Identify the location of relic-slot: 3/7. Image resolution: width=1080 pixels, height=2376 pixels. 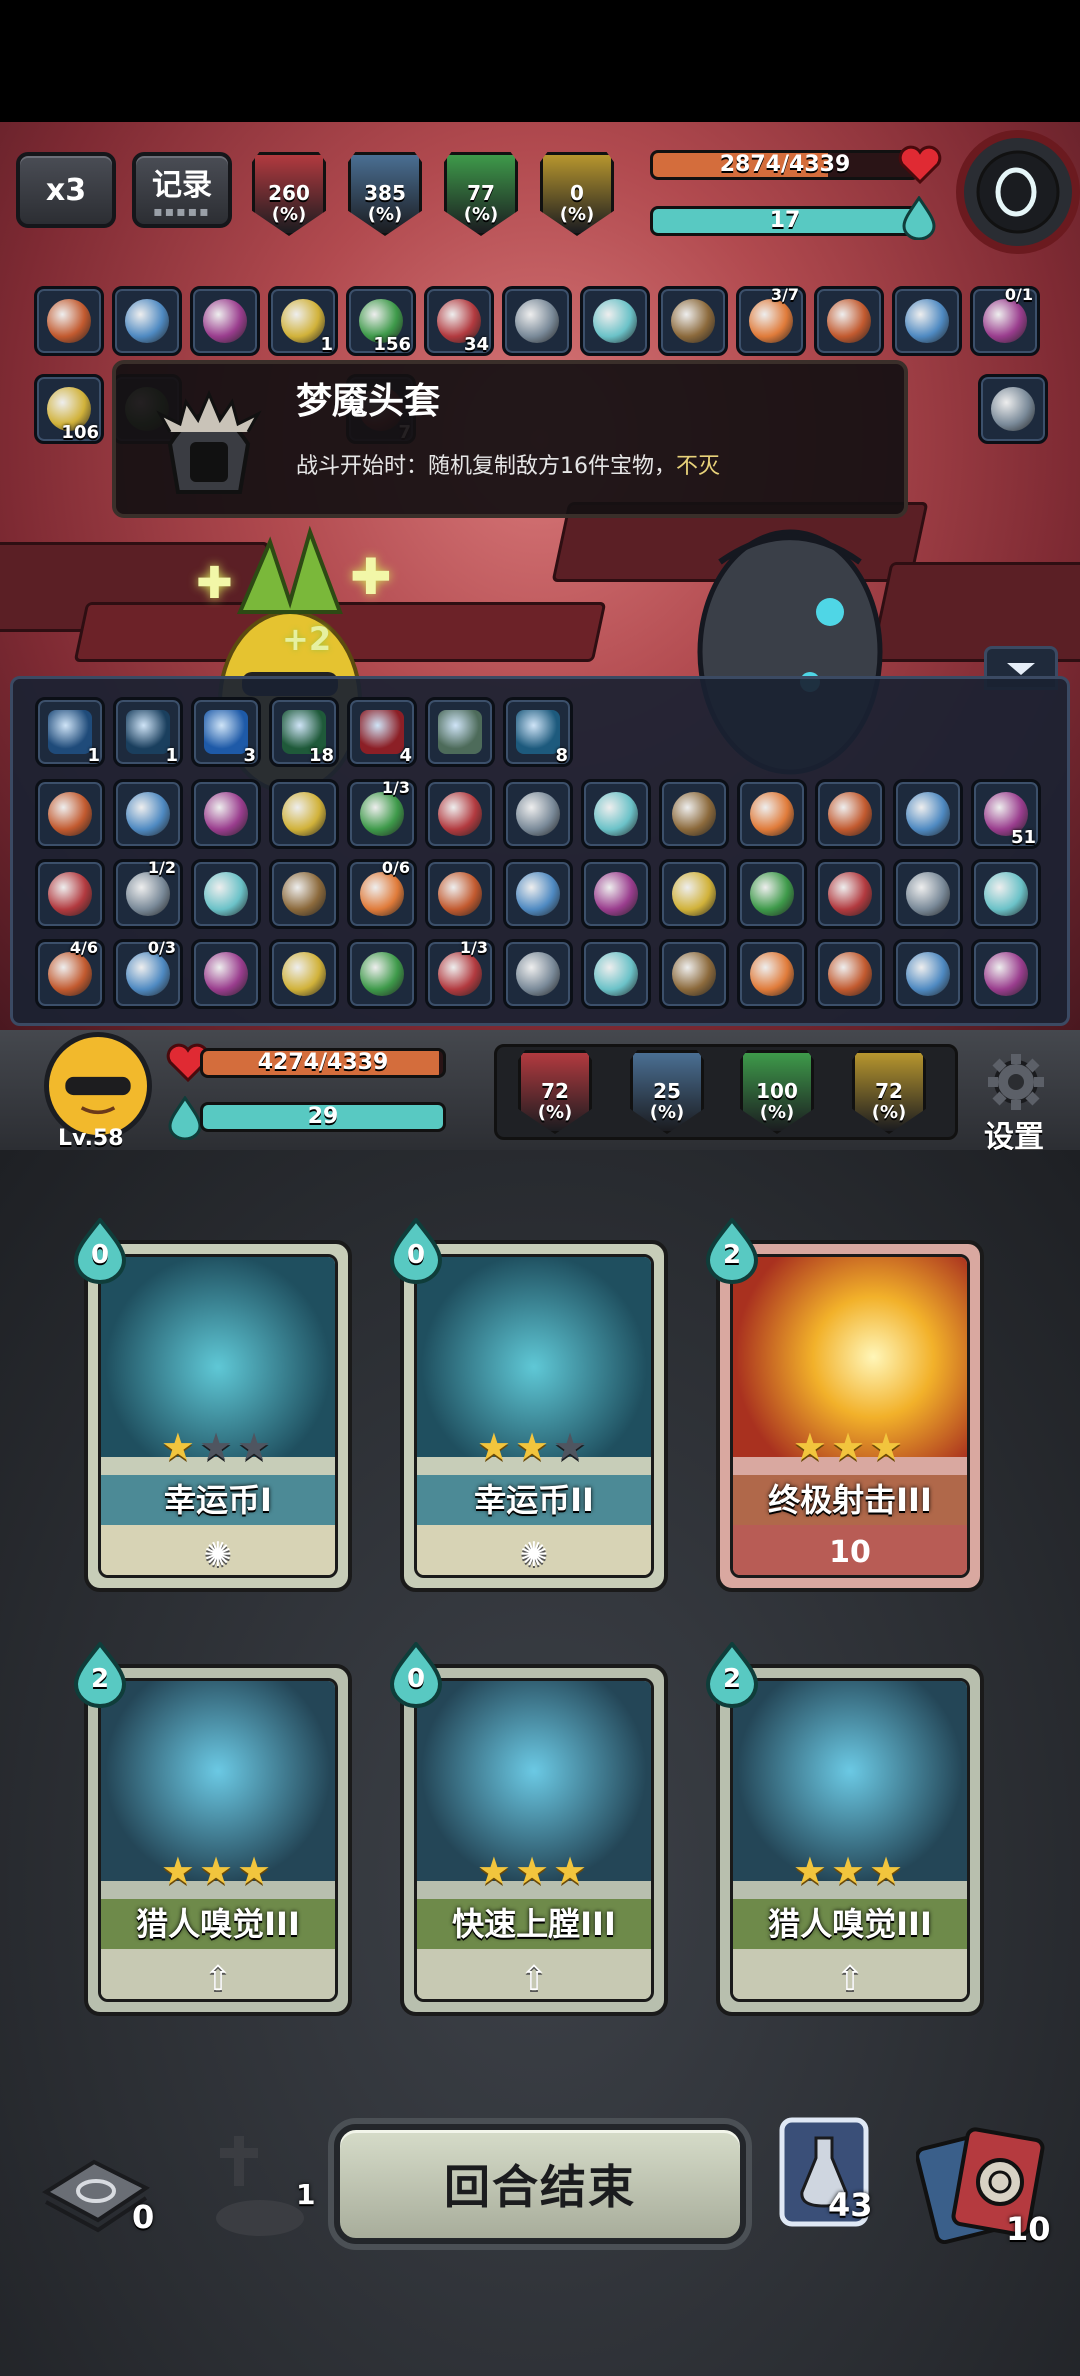
(771, 320).